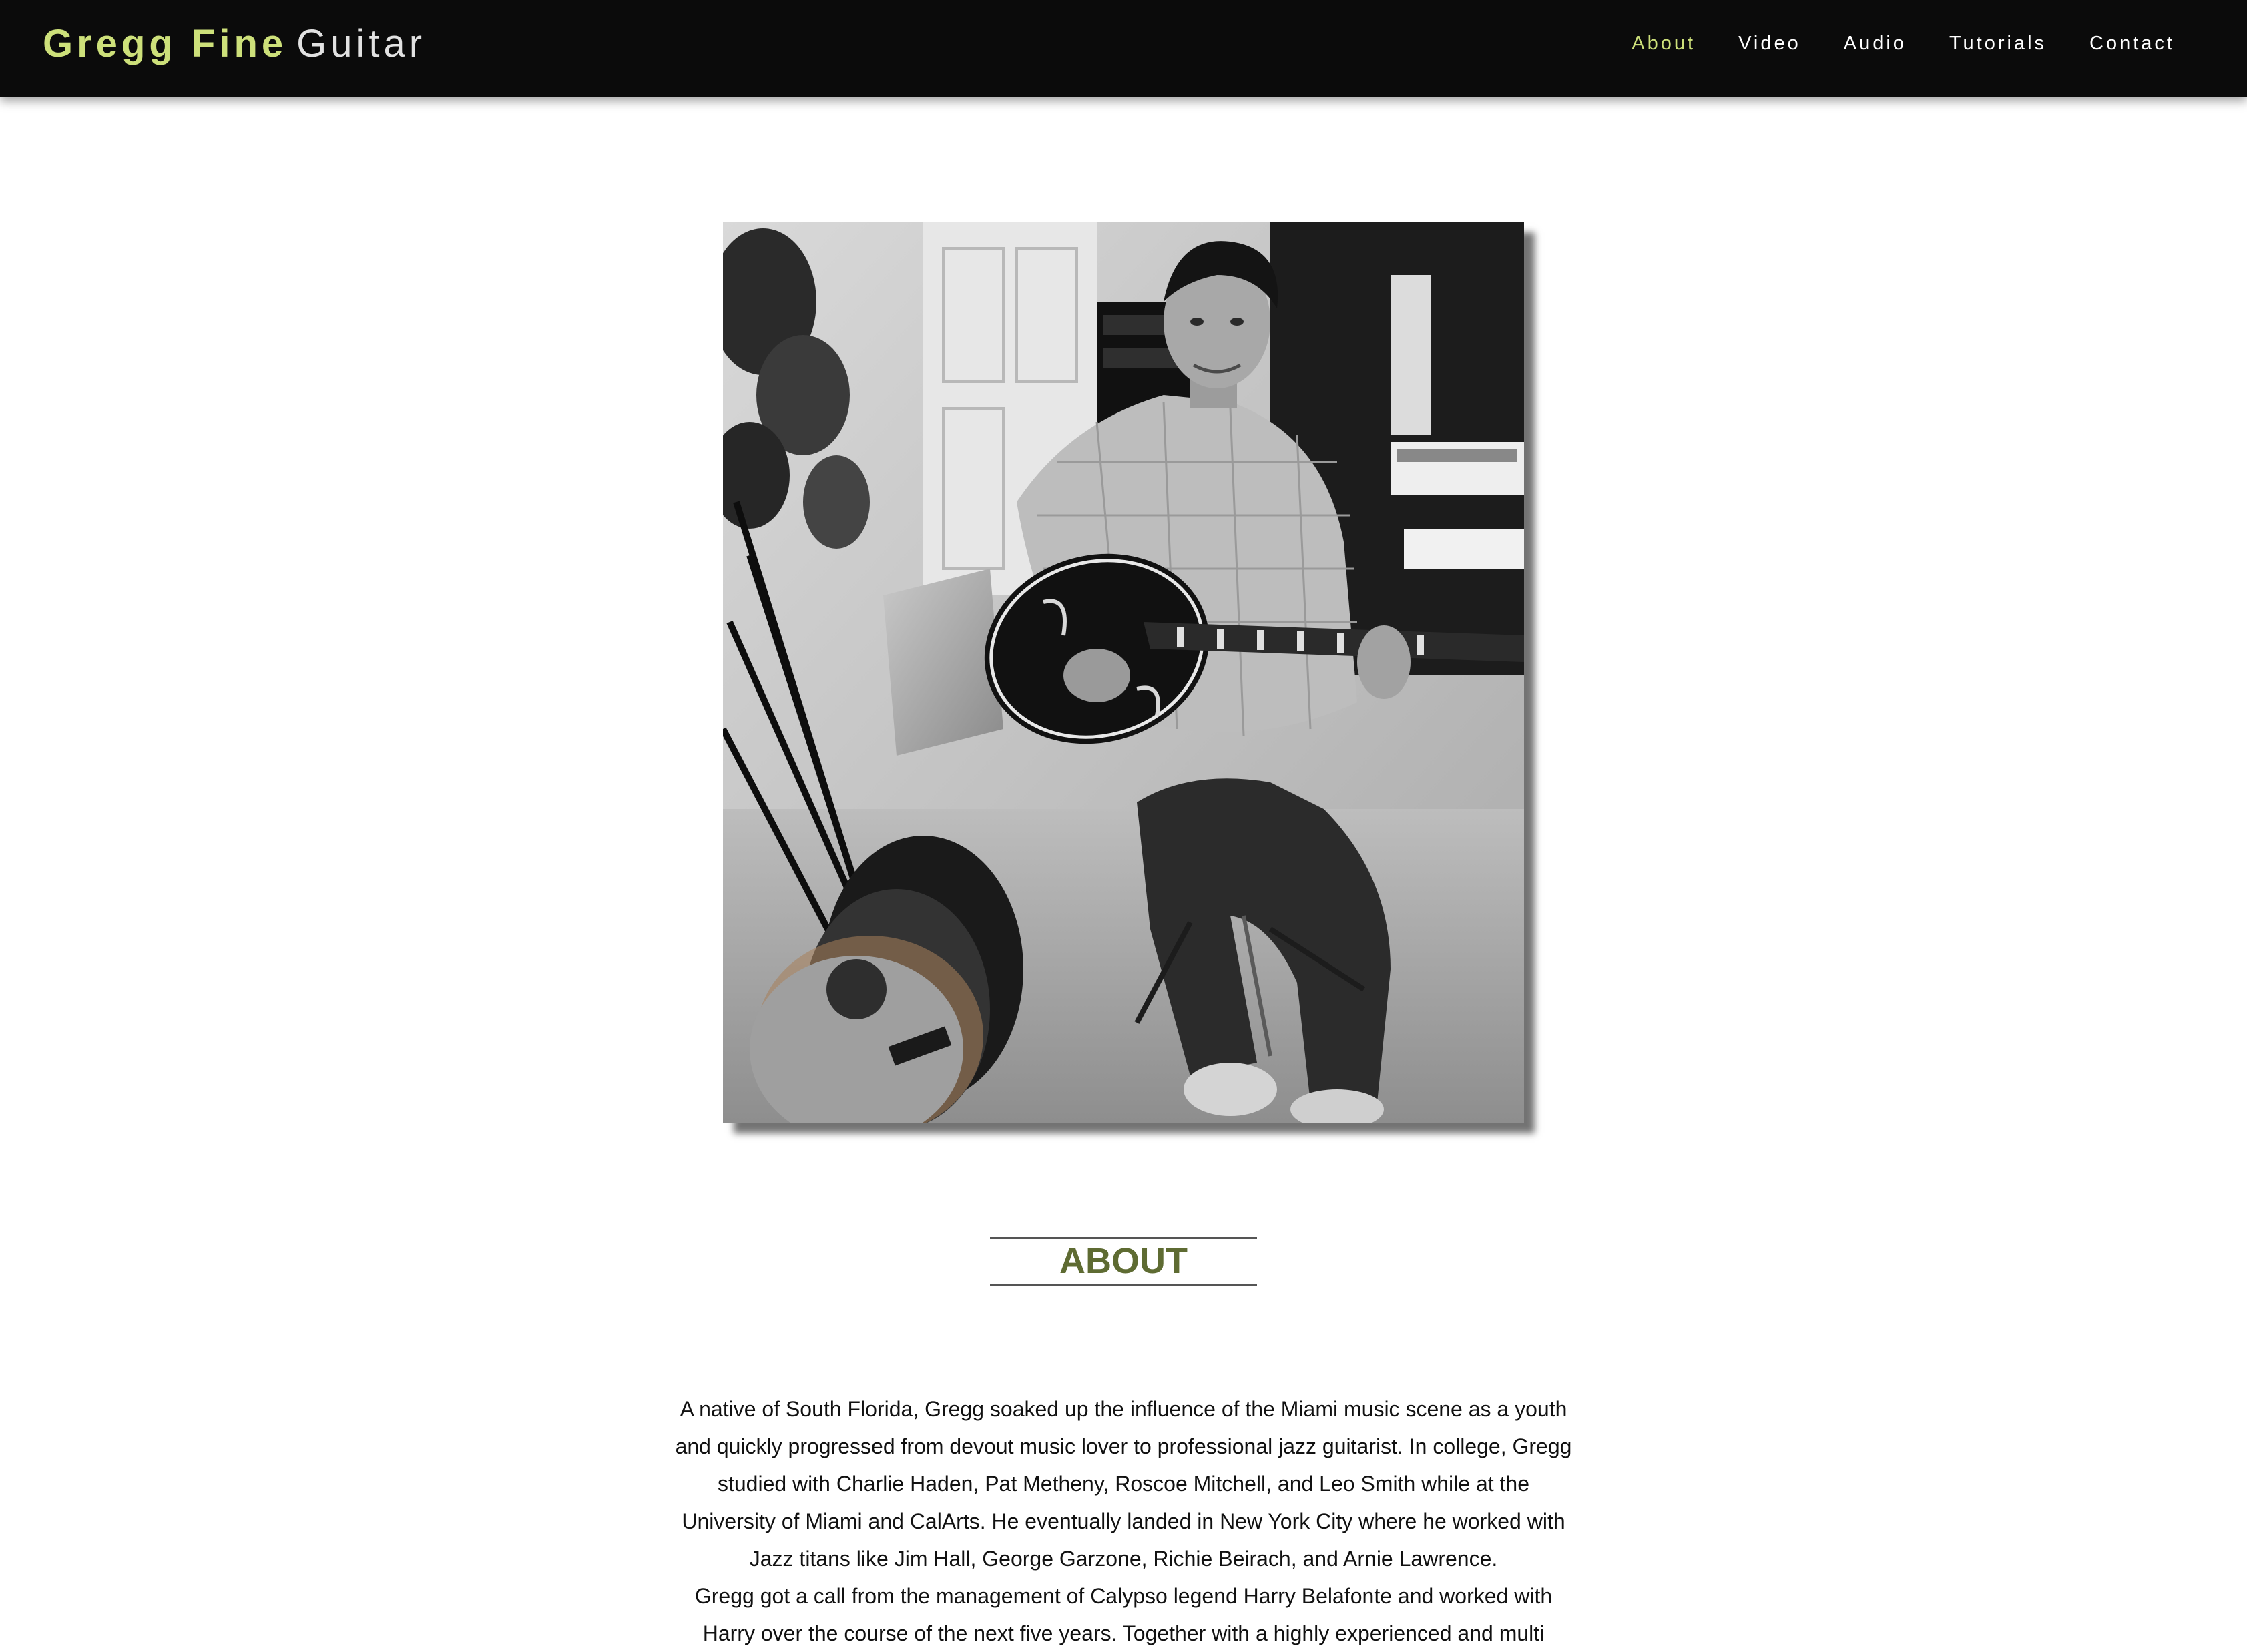  I want to click on nav-item-about: About, so click(1664, 43).